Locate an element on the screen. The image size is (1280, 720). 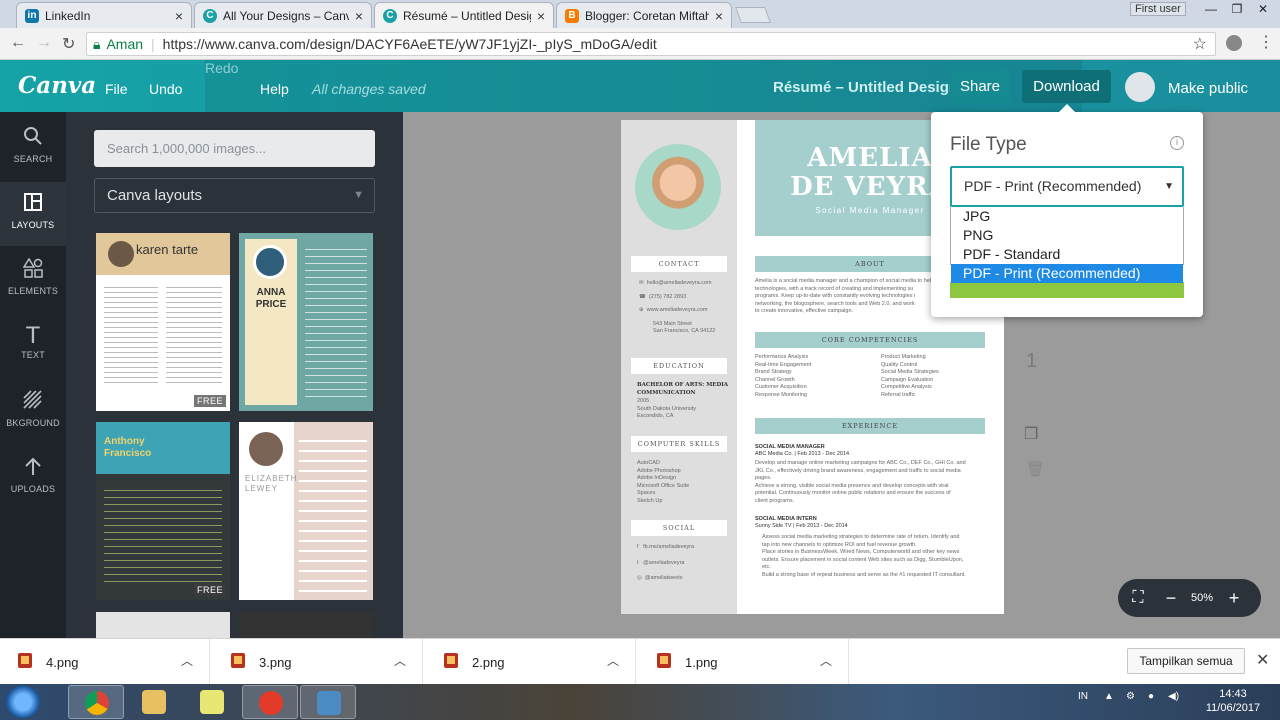
minimize-icon: — is located at coordinates (1211, 9).